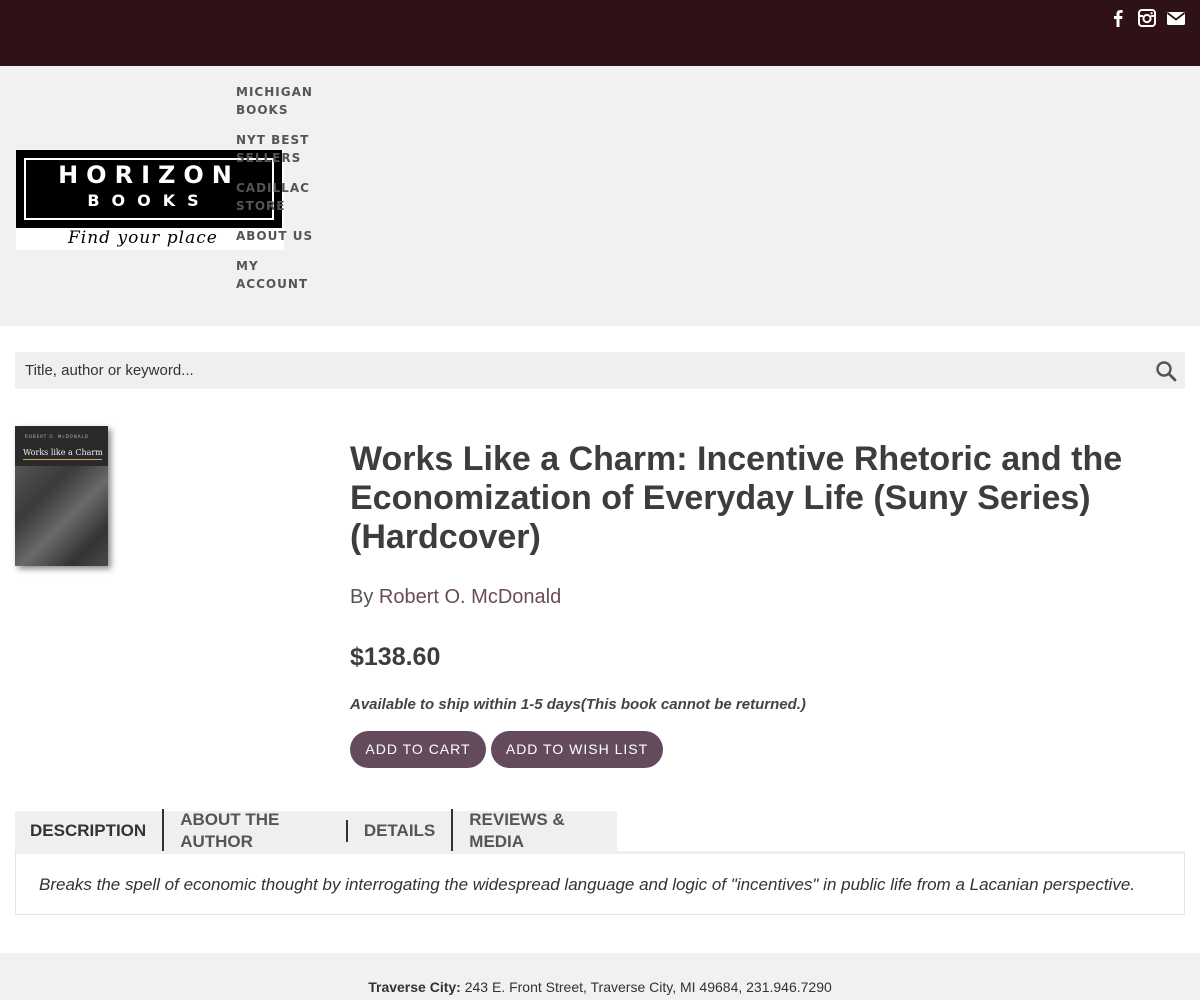  Describe the element at coordinates (577, 749) in the screenshot. I see `add-to-wish-list-button: ADD TO WISH LIST` at that location.